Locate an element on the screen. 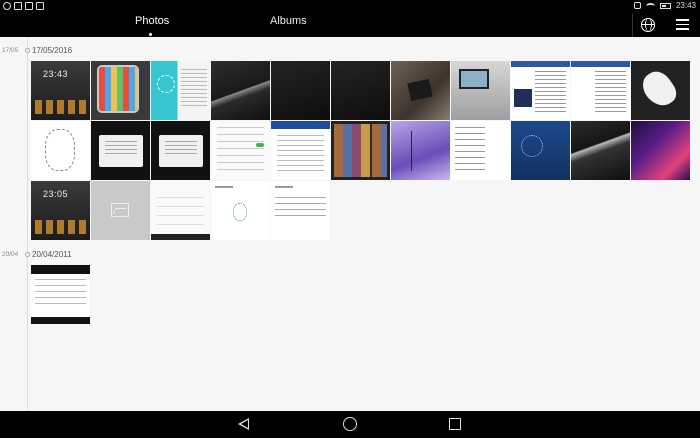 Image resolution: width=700 pixels, height=438 pixels. tab-albums: Albums is located at coordinates (288, 21).